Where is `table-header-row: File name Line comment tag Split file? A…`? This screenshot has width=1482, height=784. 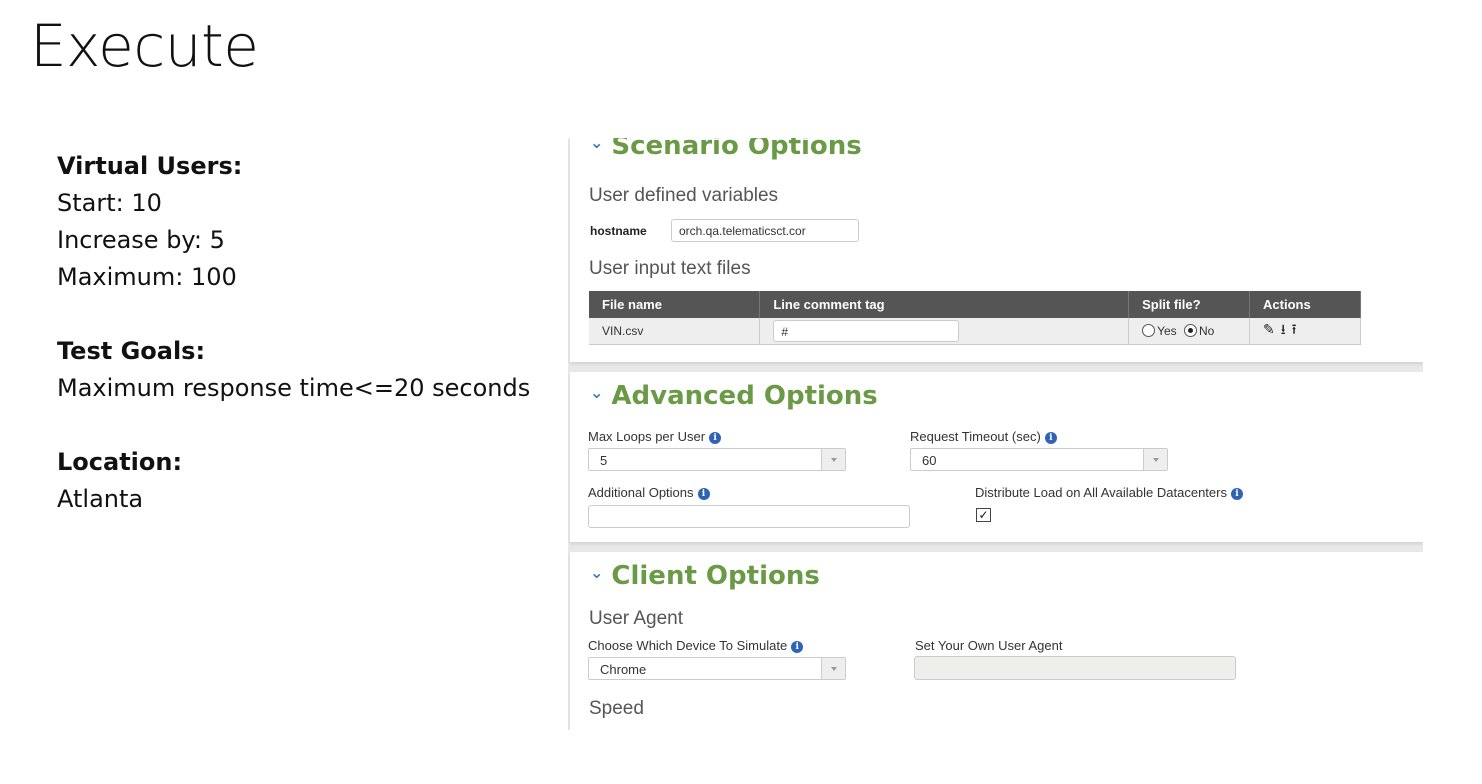
table-header-row: File name Line comment tag Split file? A… is located at coordinates (975, 304).